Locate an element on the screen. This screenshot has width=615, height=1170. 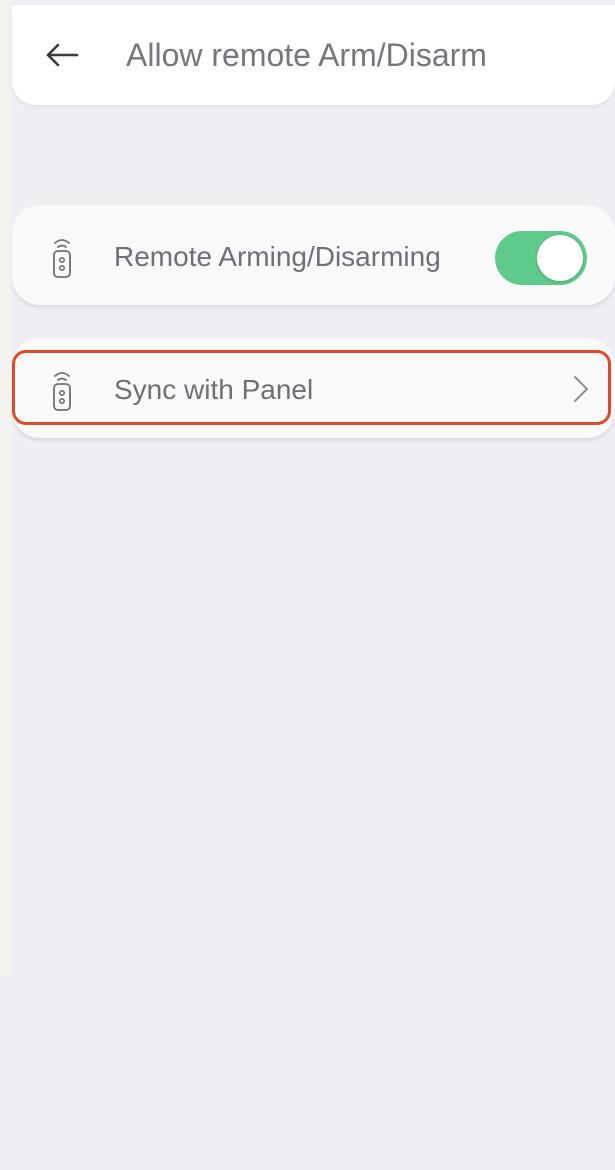
page-title: Allow remote Arm/Disarm is located at coordinates (306, 55).